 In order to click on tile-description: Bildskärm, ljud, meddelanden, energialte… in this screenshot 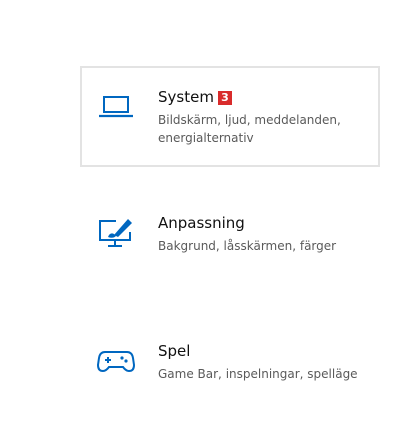, I will do `click(249, 129)`.